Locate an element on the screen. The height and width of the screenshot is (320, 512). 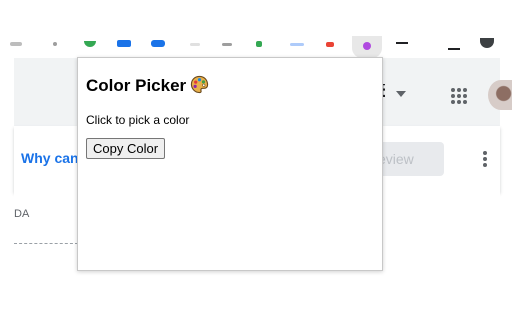
color-picker-extension-button is located at coordinates (367, 47).